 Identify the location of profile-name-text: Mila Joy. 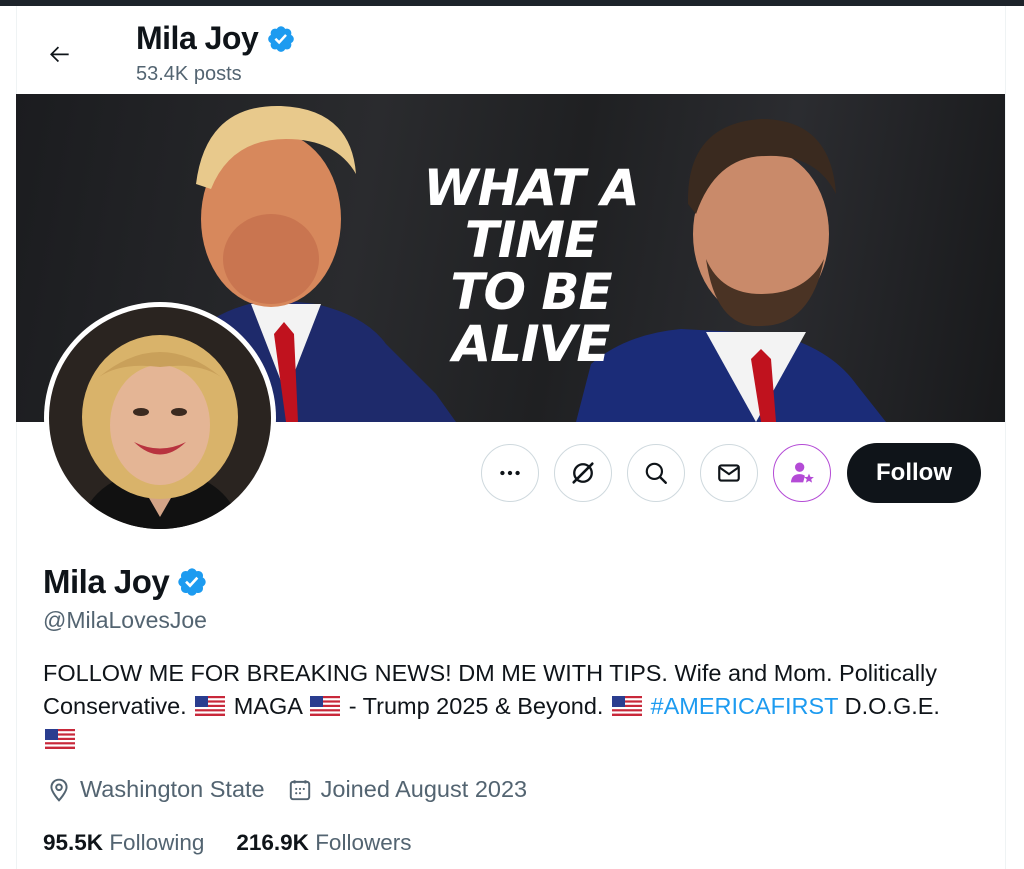
(106, 581).